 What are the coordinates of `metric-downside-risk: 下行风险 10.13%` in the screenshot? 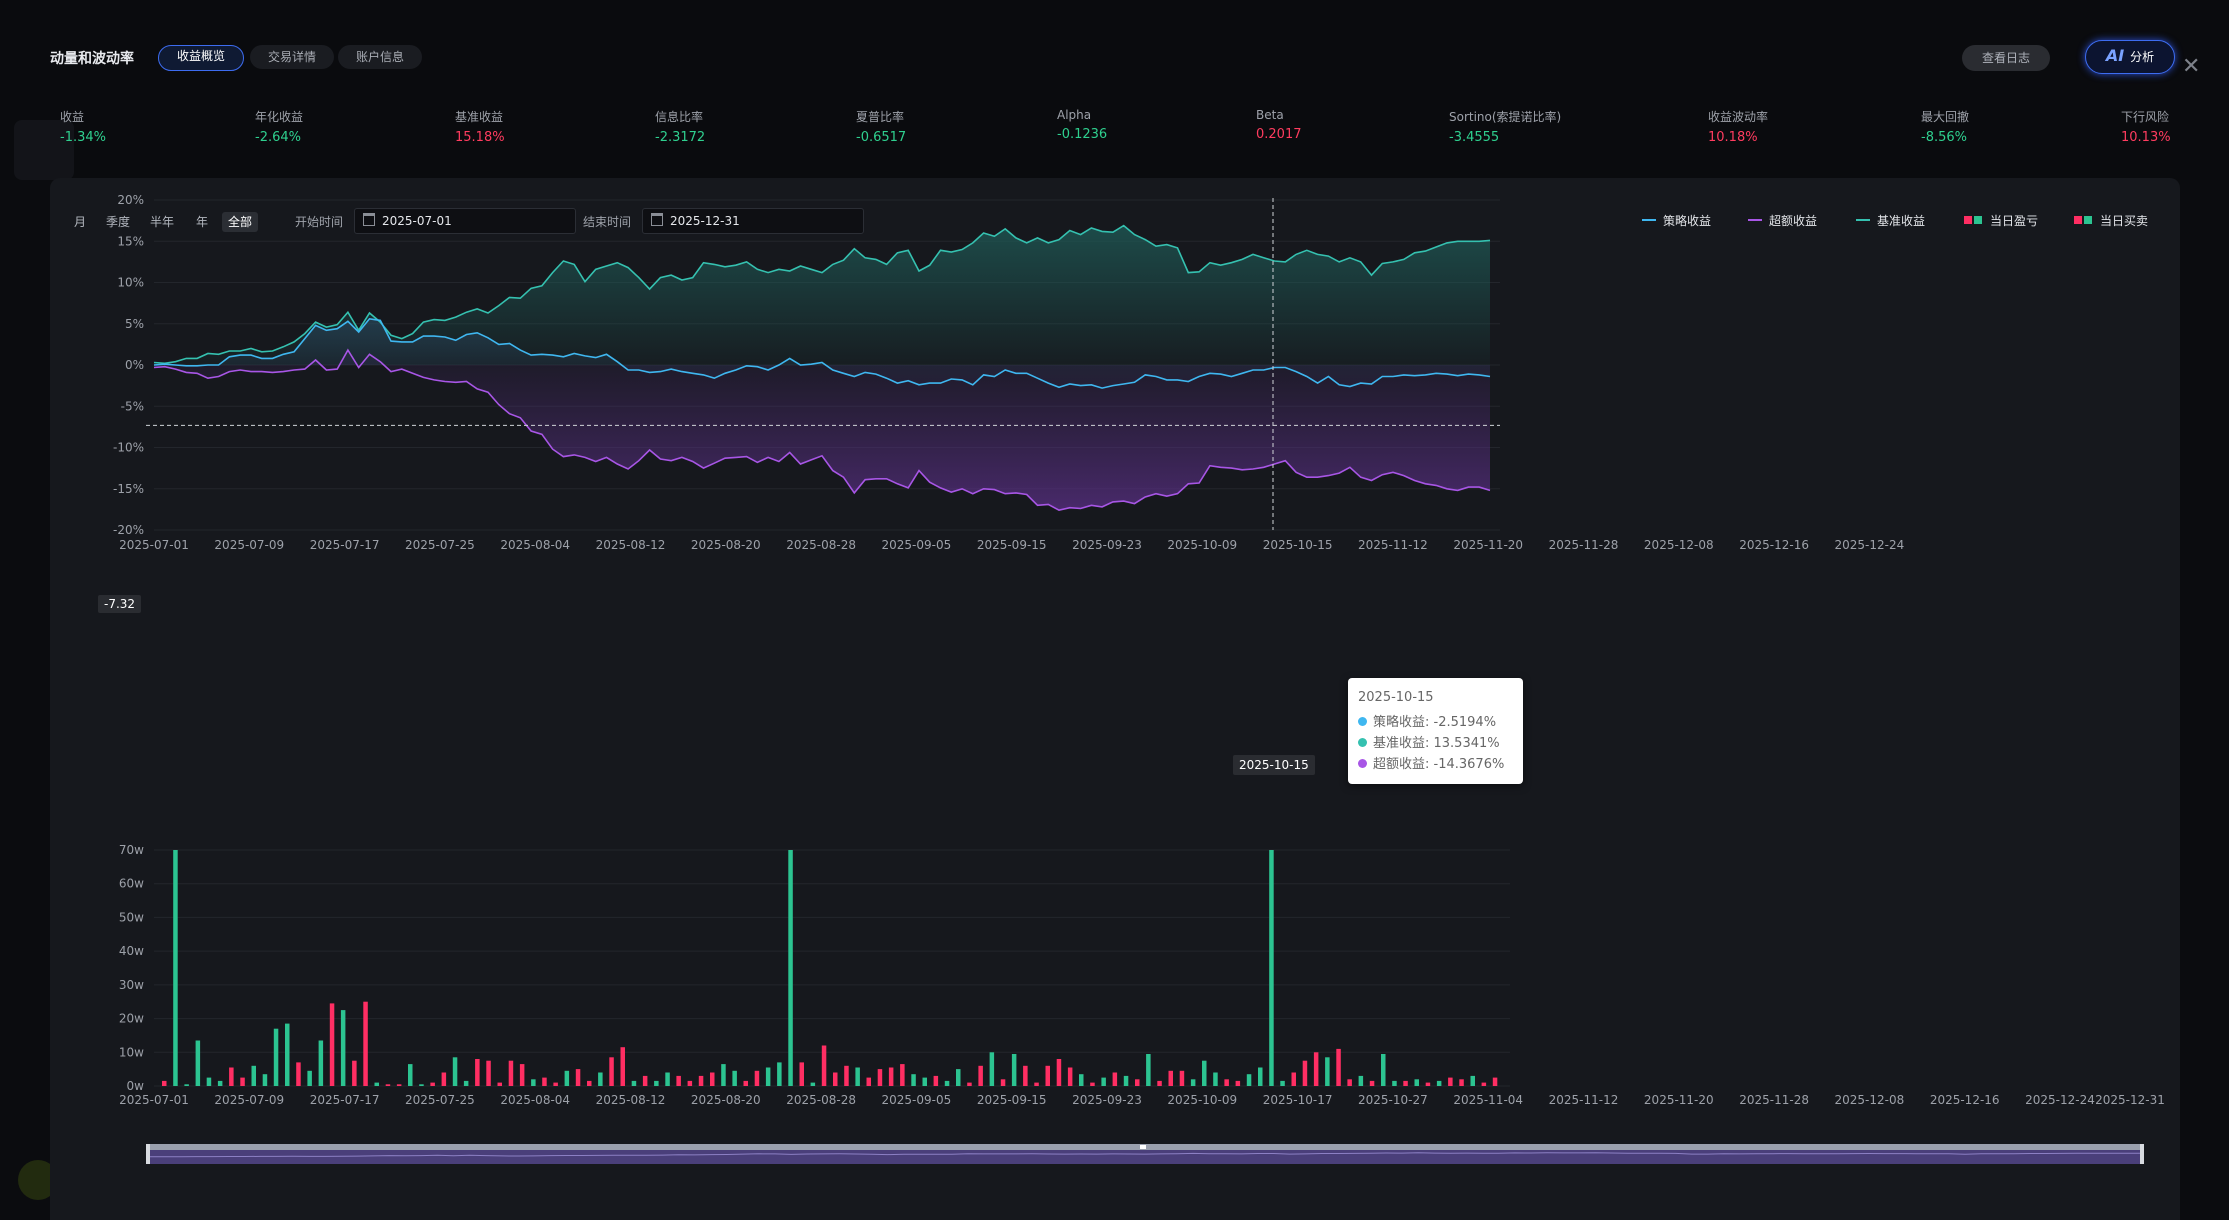 It's located at (2146, 127).